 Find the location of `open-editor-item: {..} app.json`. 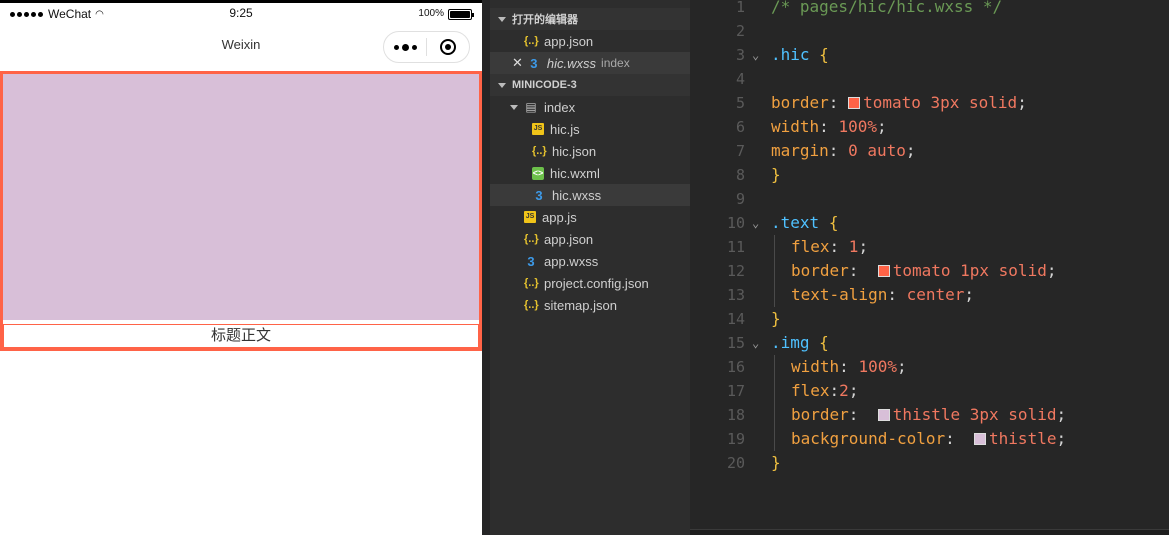

open-editor-item: {..} app.json is located at coordinates (590, 41).